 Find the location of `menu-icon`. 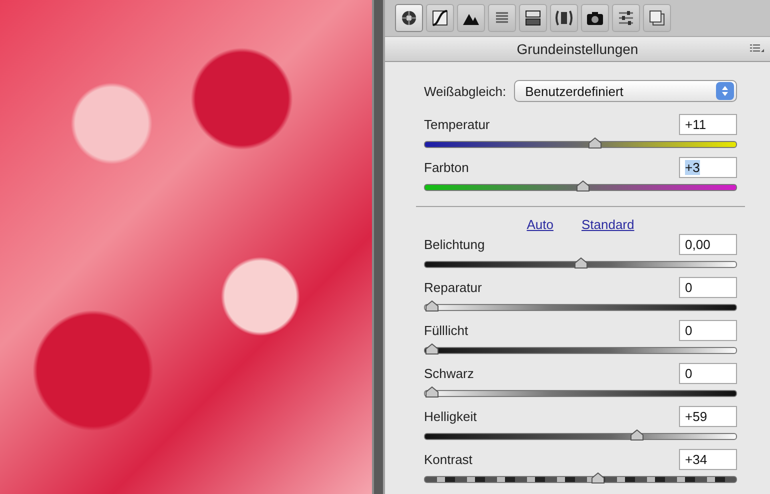

menu-icon is located at coordinates (757, 49).